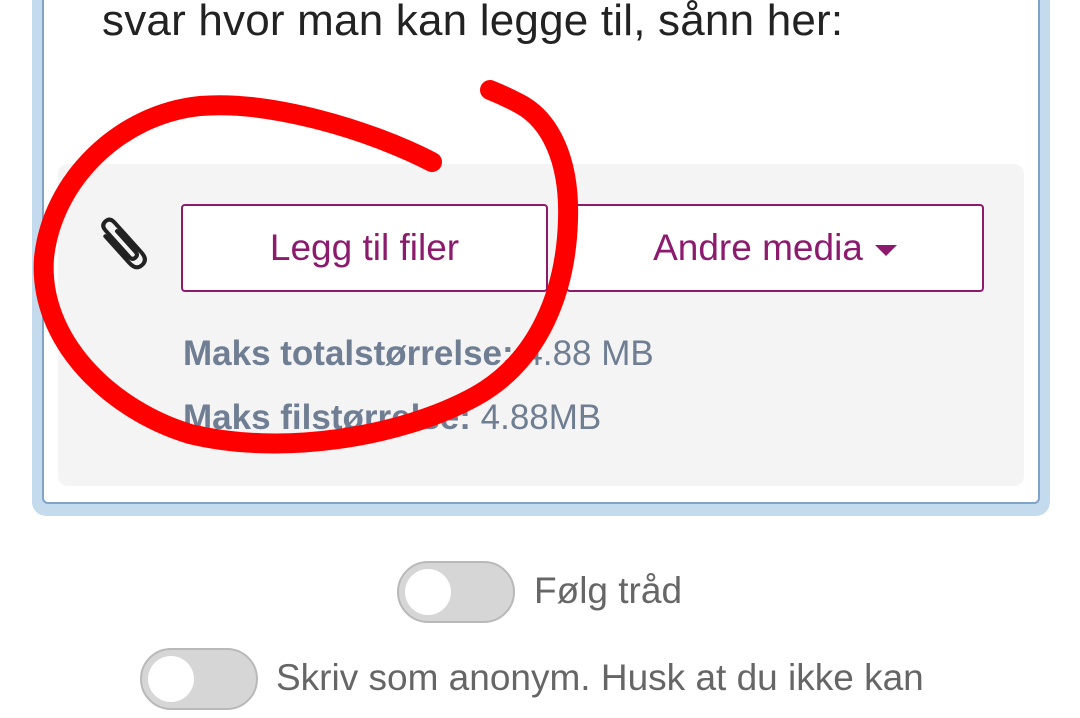 The image size is (1080, 718). Describe the element at coordinates (600, 677) in the screenshot. I see `anonymous-label: Skriv som anonym. Husk at du ikke kan` at that location.